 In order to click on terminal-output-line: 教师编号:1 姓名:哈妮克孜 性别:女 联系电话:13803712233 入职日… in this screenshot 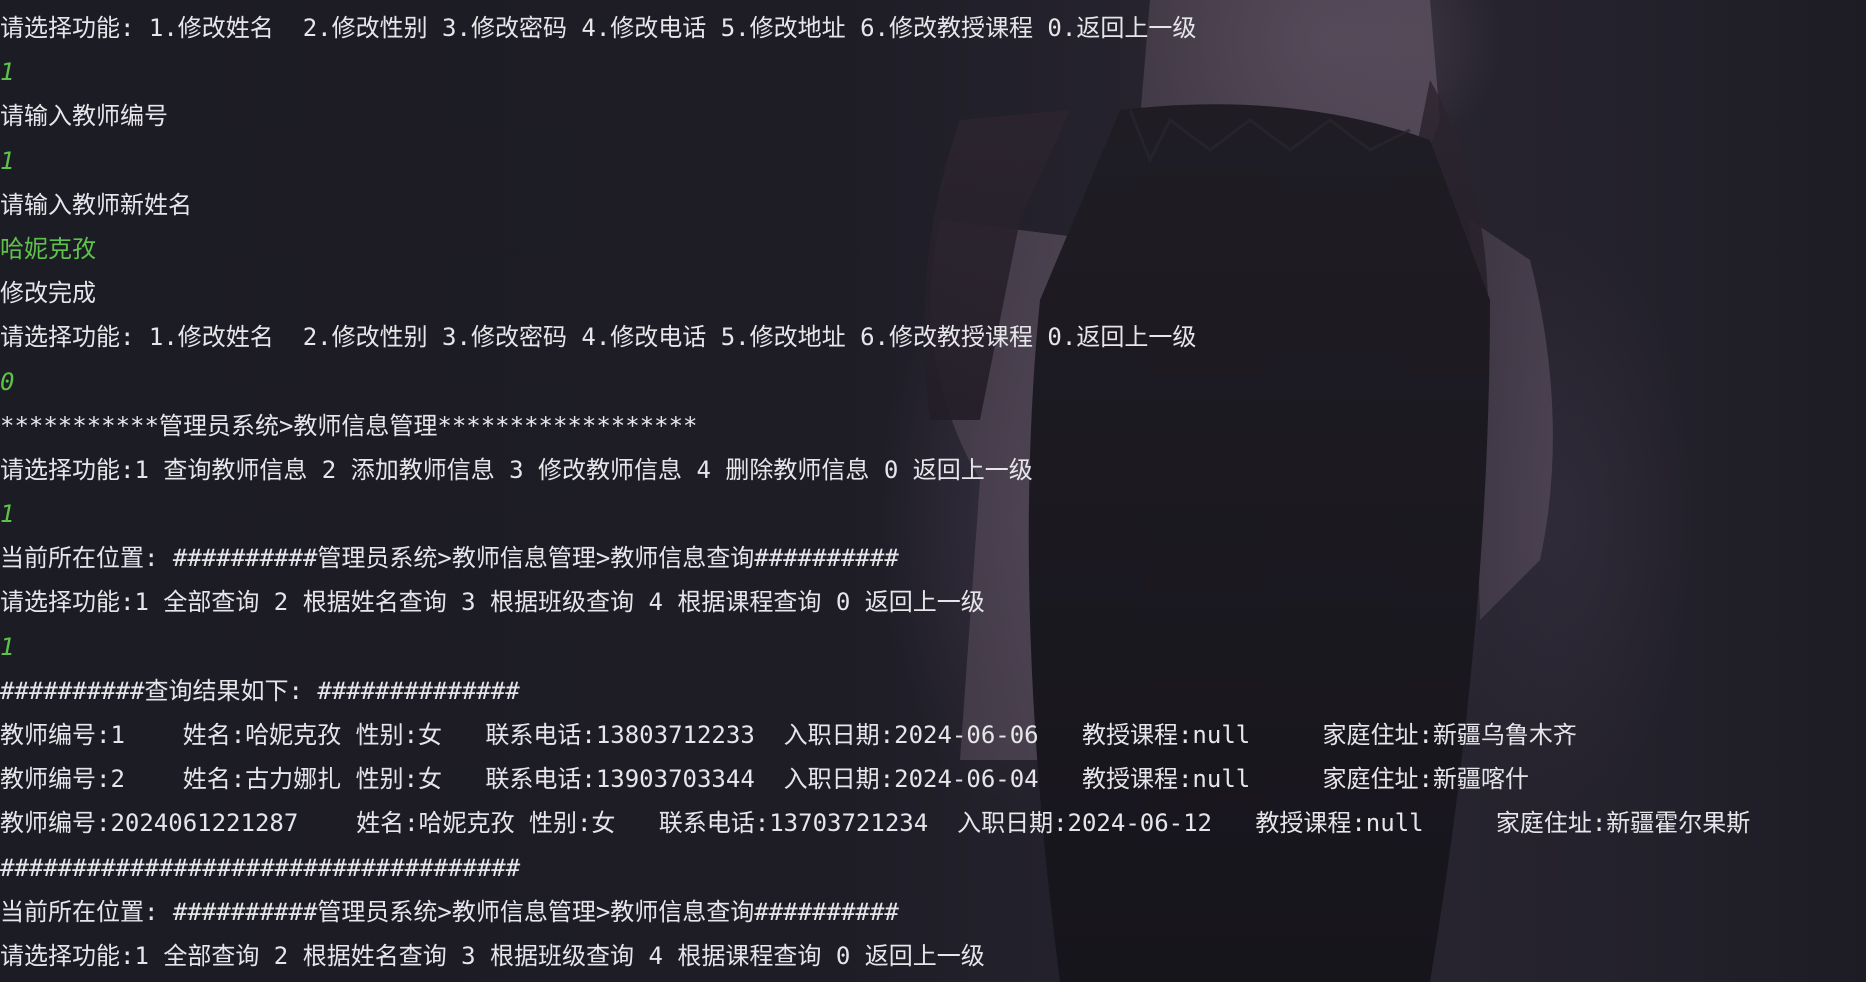, I will do `click(788, 735)`.